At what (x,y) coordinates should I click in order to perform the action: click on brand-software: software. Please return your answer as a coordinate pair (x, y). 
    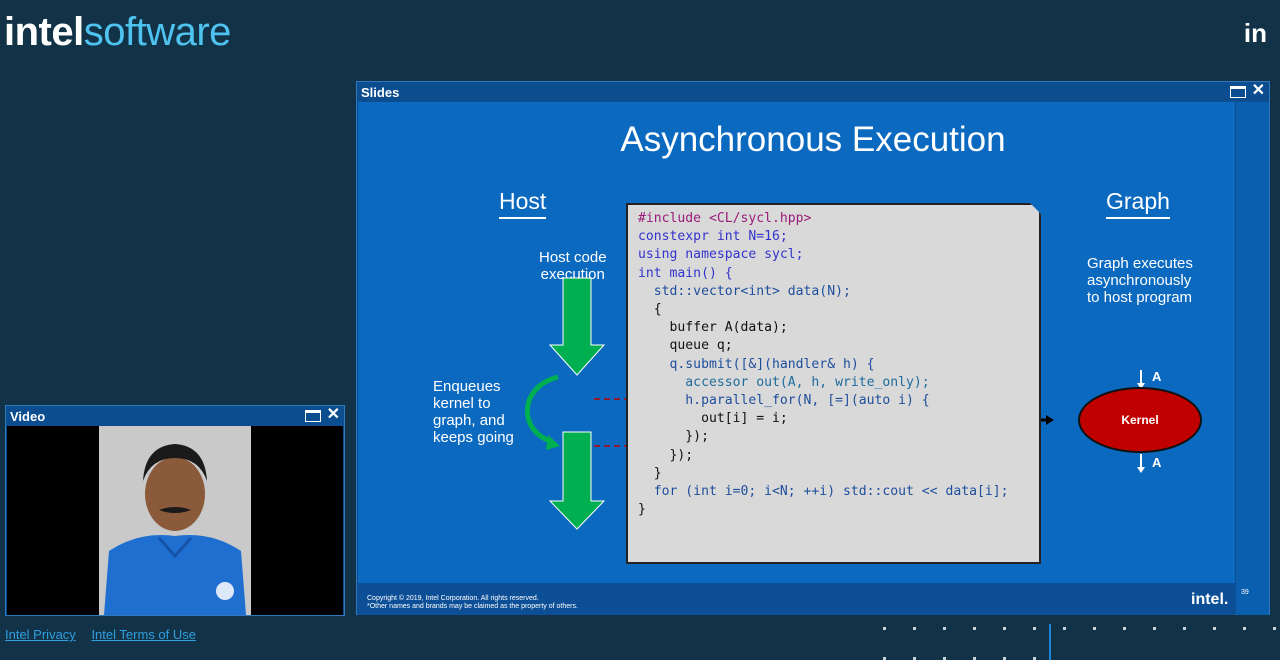
    Looking at the image, I should click on (157, 32).